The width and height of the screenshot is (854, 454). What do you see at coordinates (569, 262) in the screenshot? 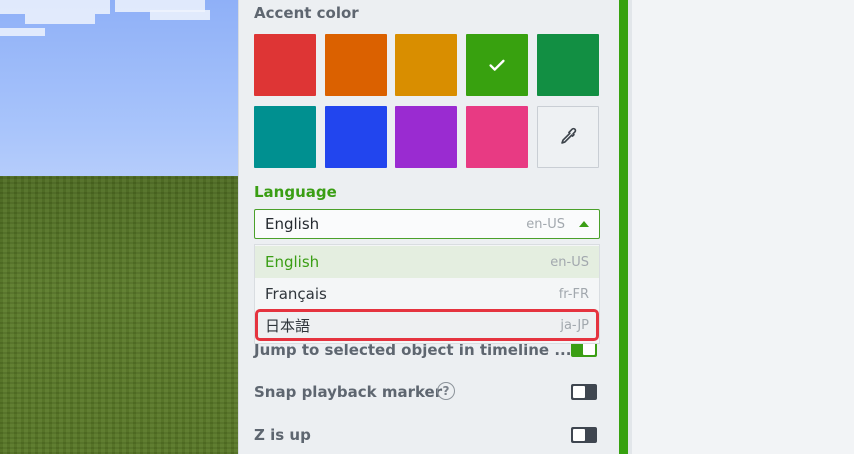
I see `language-option-code: en-US` at bounding box center [569, 262].